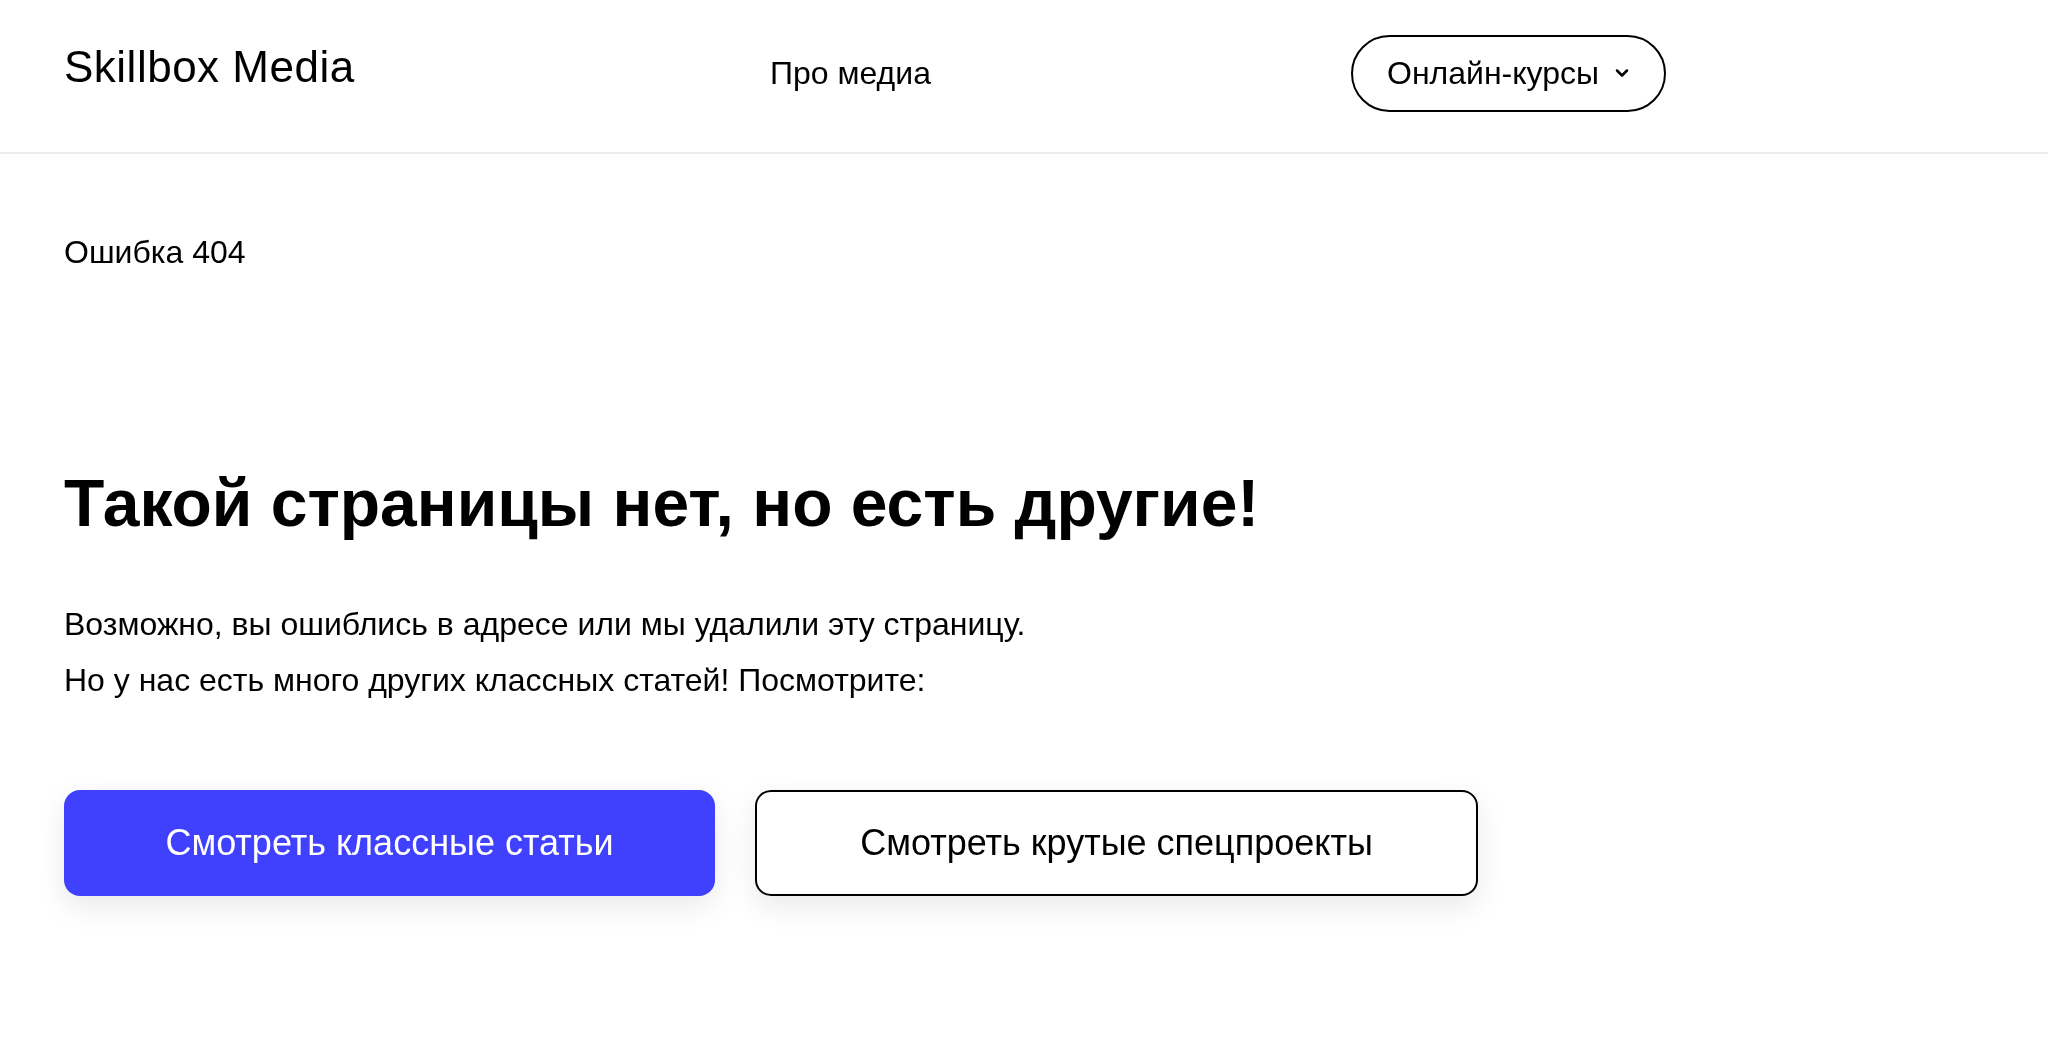  What do you see at coordinates (209, 67) in the screenshot?
I see `site-logo: Skillbox Media` at bounding box center [209, 67].